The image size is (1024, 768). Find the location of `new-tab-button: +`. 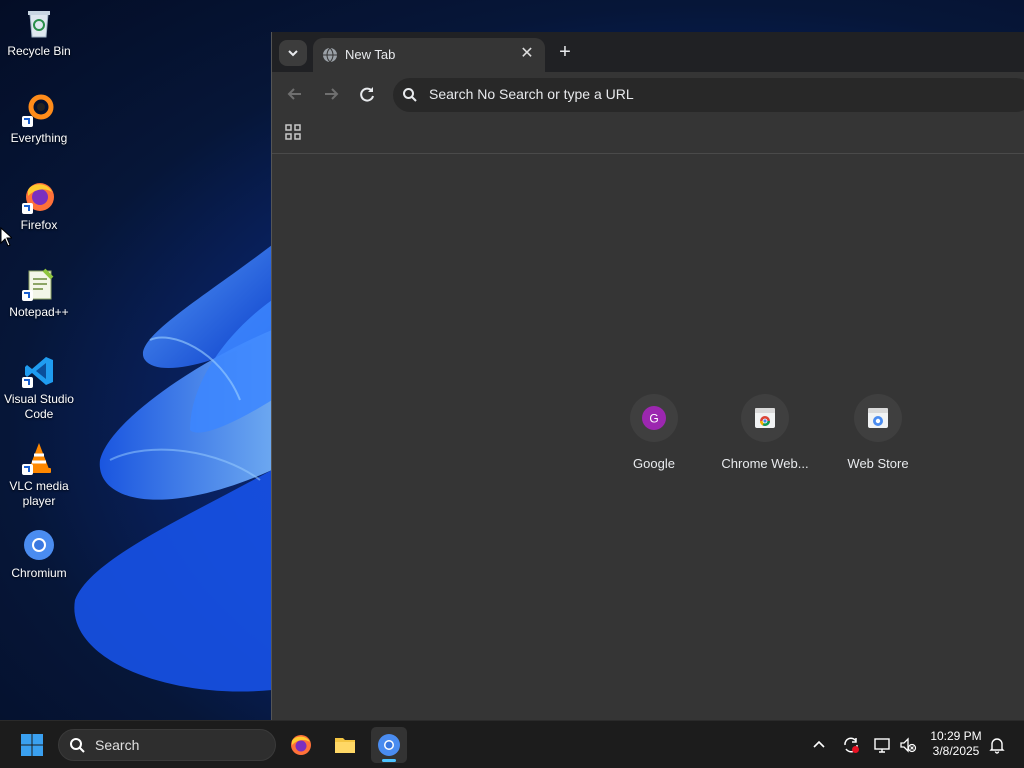

new-tab-button: + is located at coordinates (565, 52).